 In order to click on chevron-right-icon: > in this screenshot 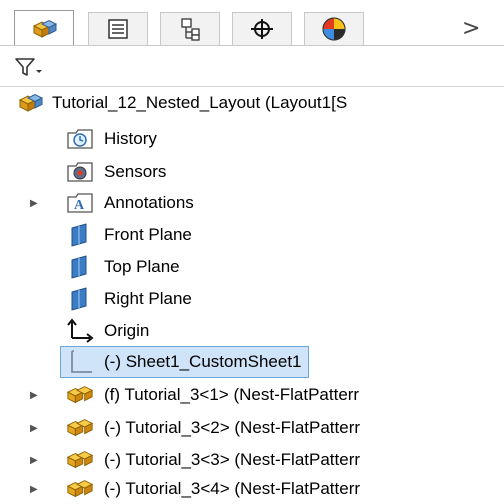, I will do `click(471, 28)`.